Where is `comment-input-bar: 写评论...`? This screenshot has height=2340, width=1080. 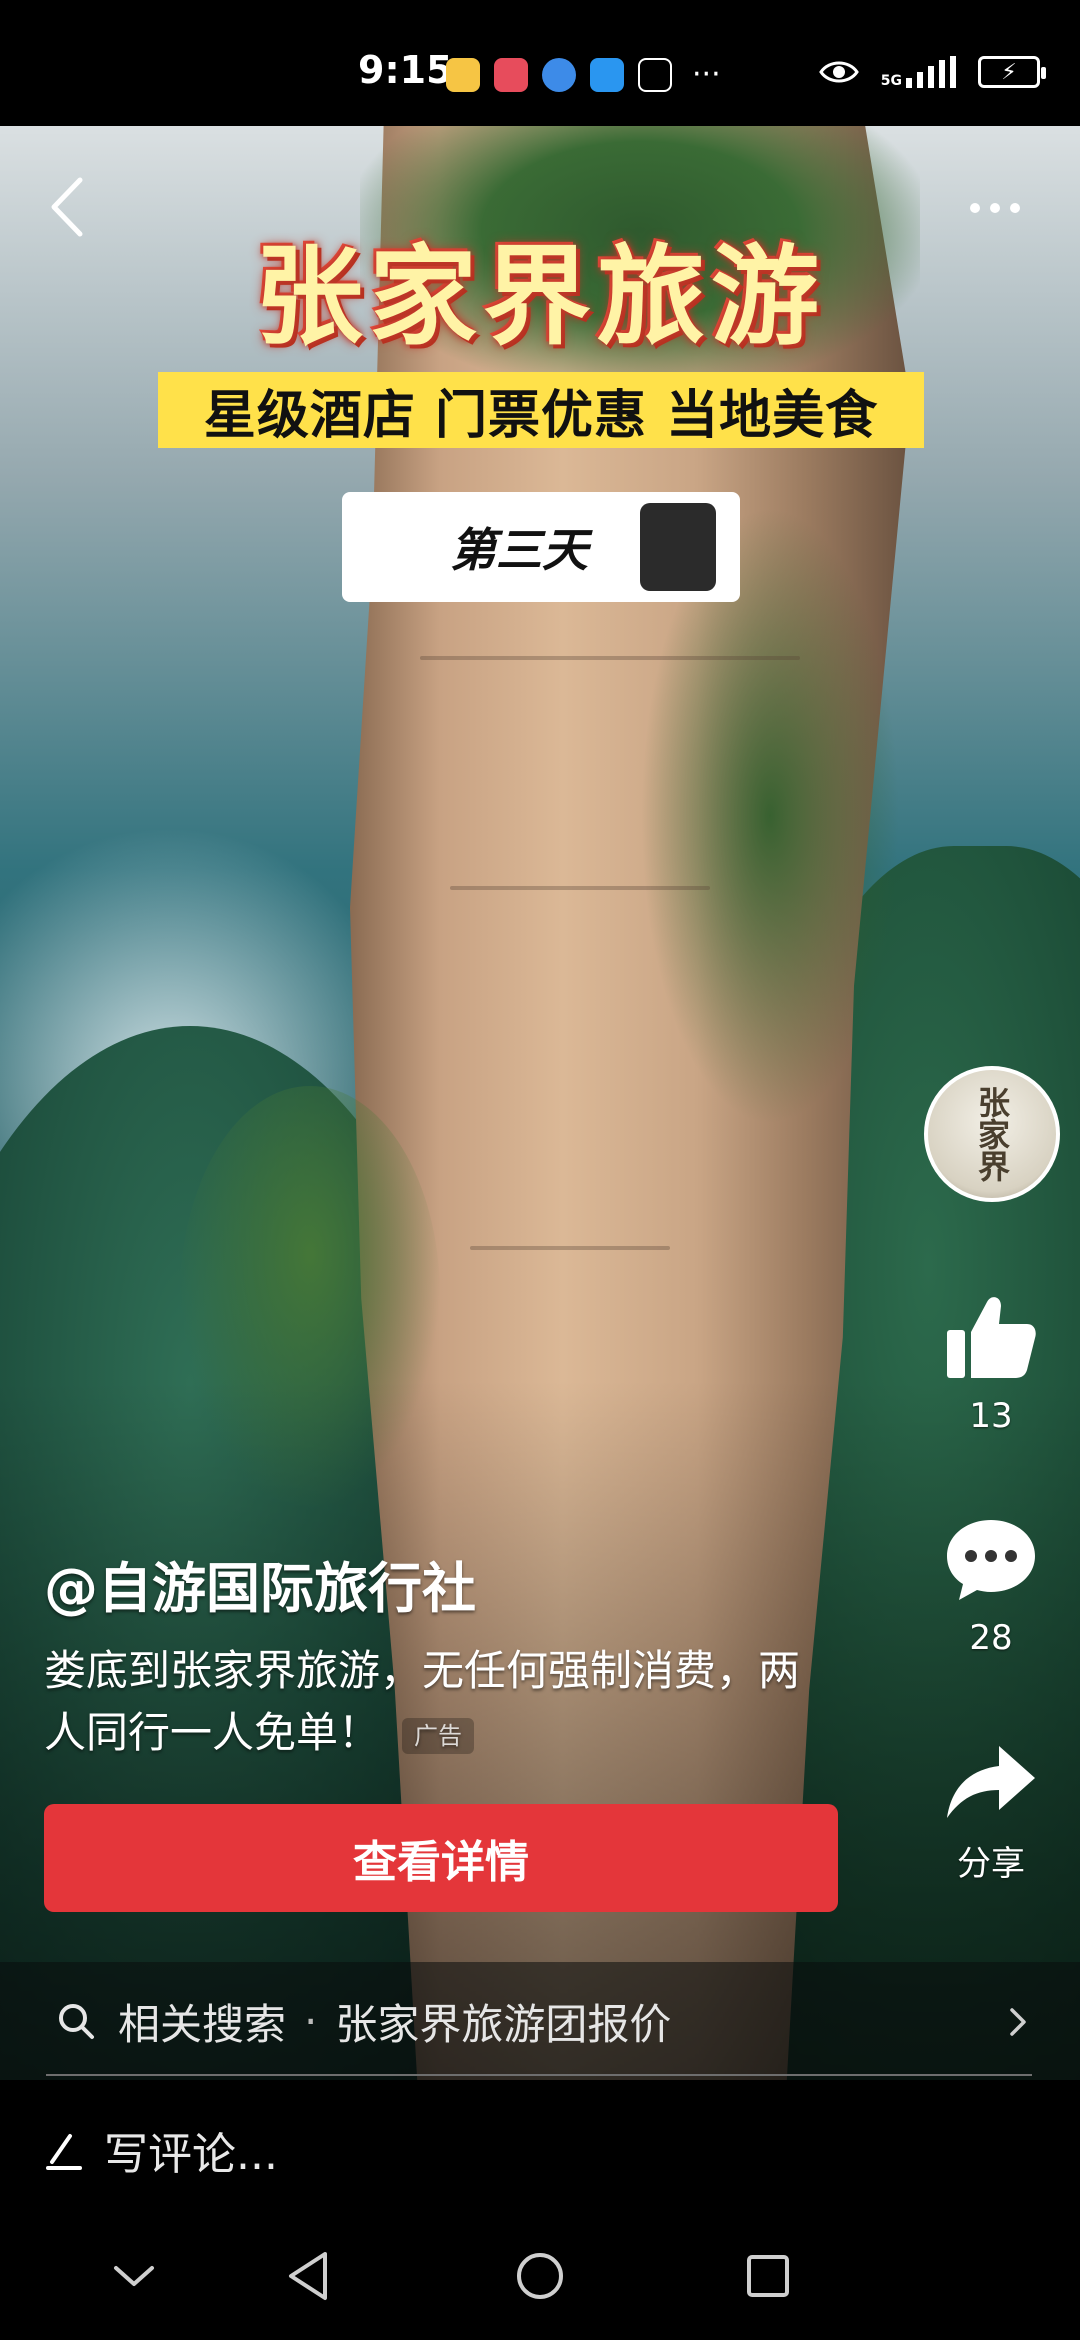
comment-input-bar: 写评论... is located at coordinates (540, 2150).